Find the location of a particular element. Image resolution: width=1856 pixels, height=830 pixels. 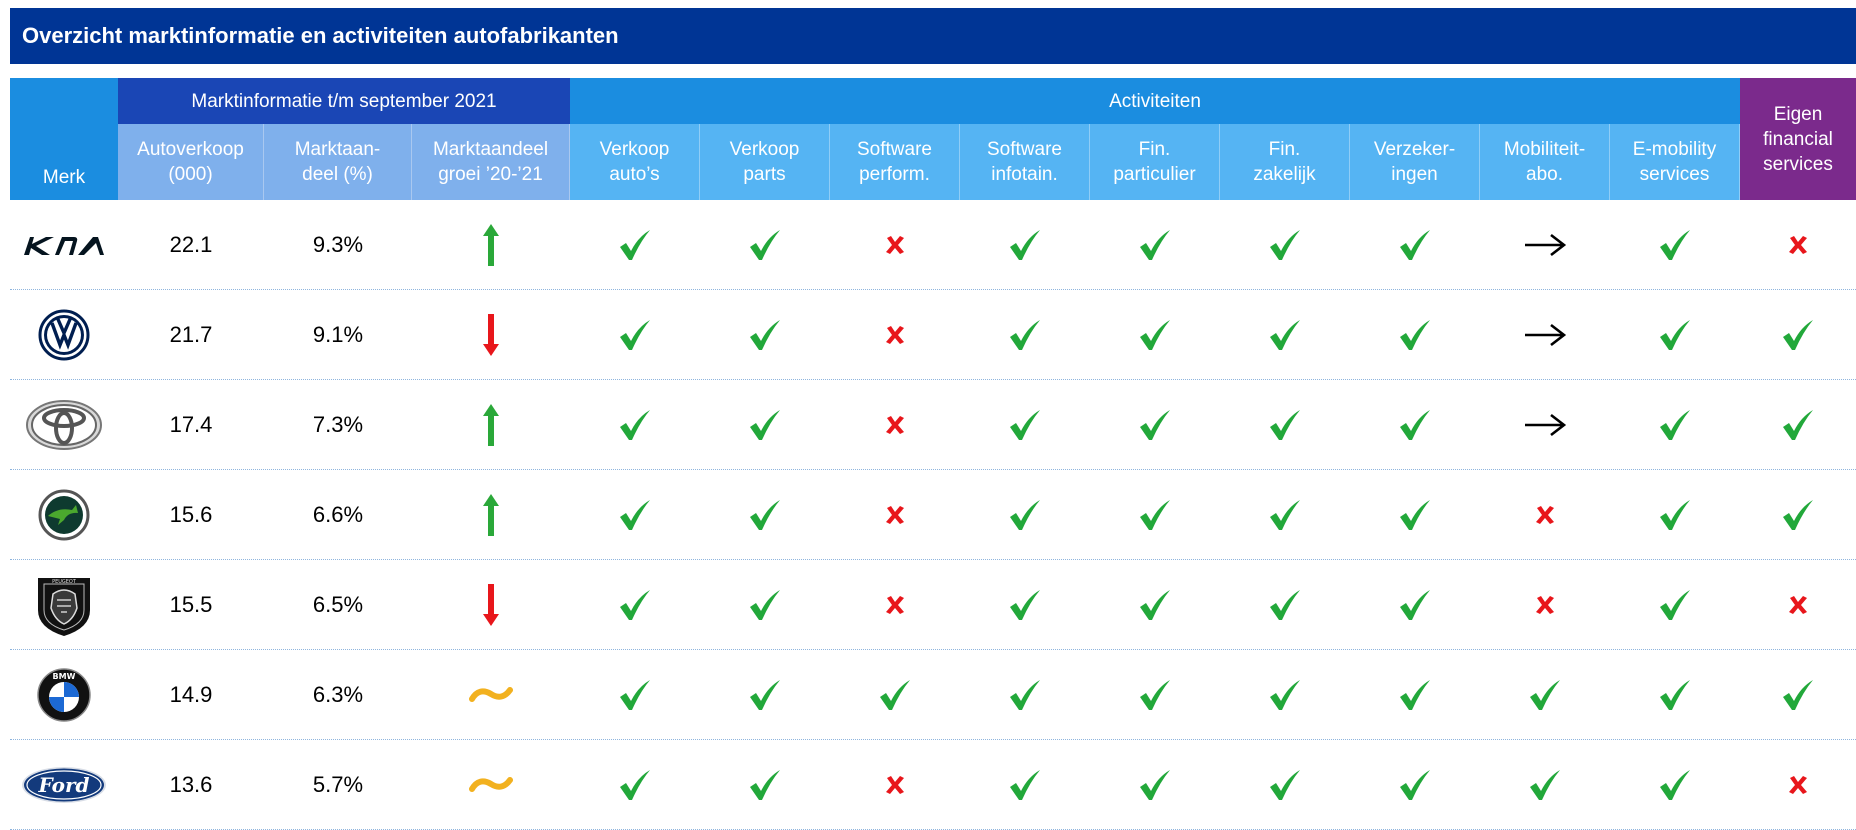

header-activity-col-label: Verkoop auto’s is located at coordinates (634, 162).